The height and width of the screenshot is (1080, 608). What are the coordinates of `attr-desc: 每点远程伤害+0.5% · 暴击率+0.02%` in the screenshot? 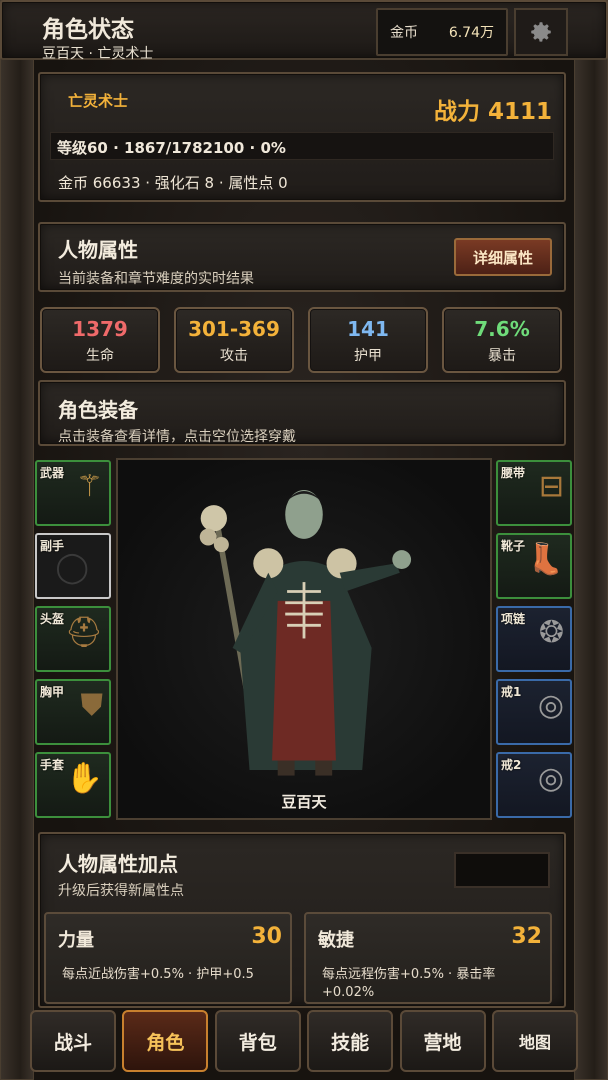 It's located at (409, 983).